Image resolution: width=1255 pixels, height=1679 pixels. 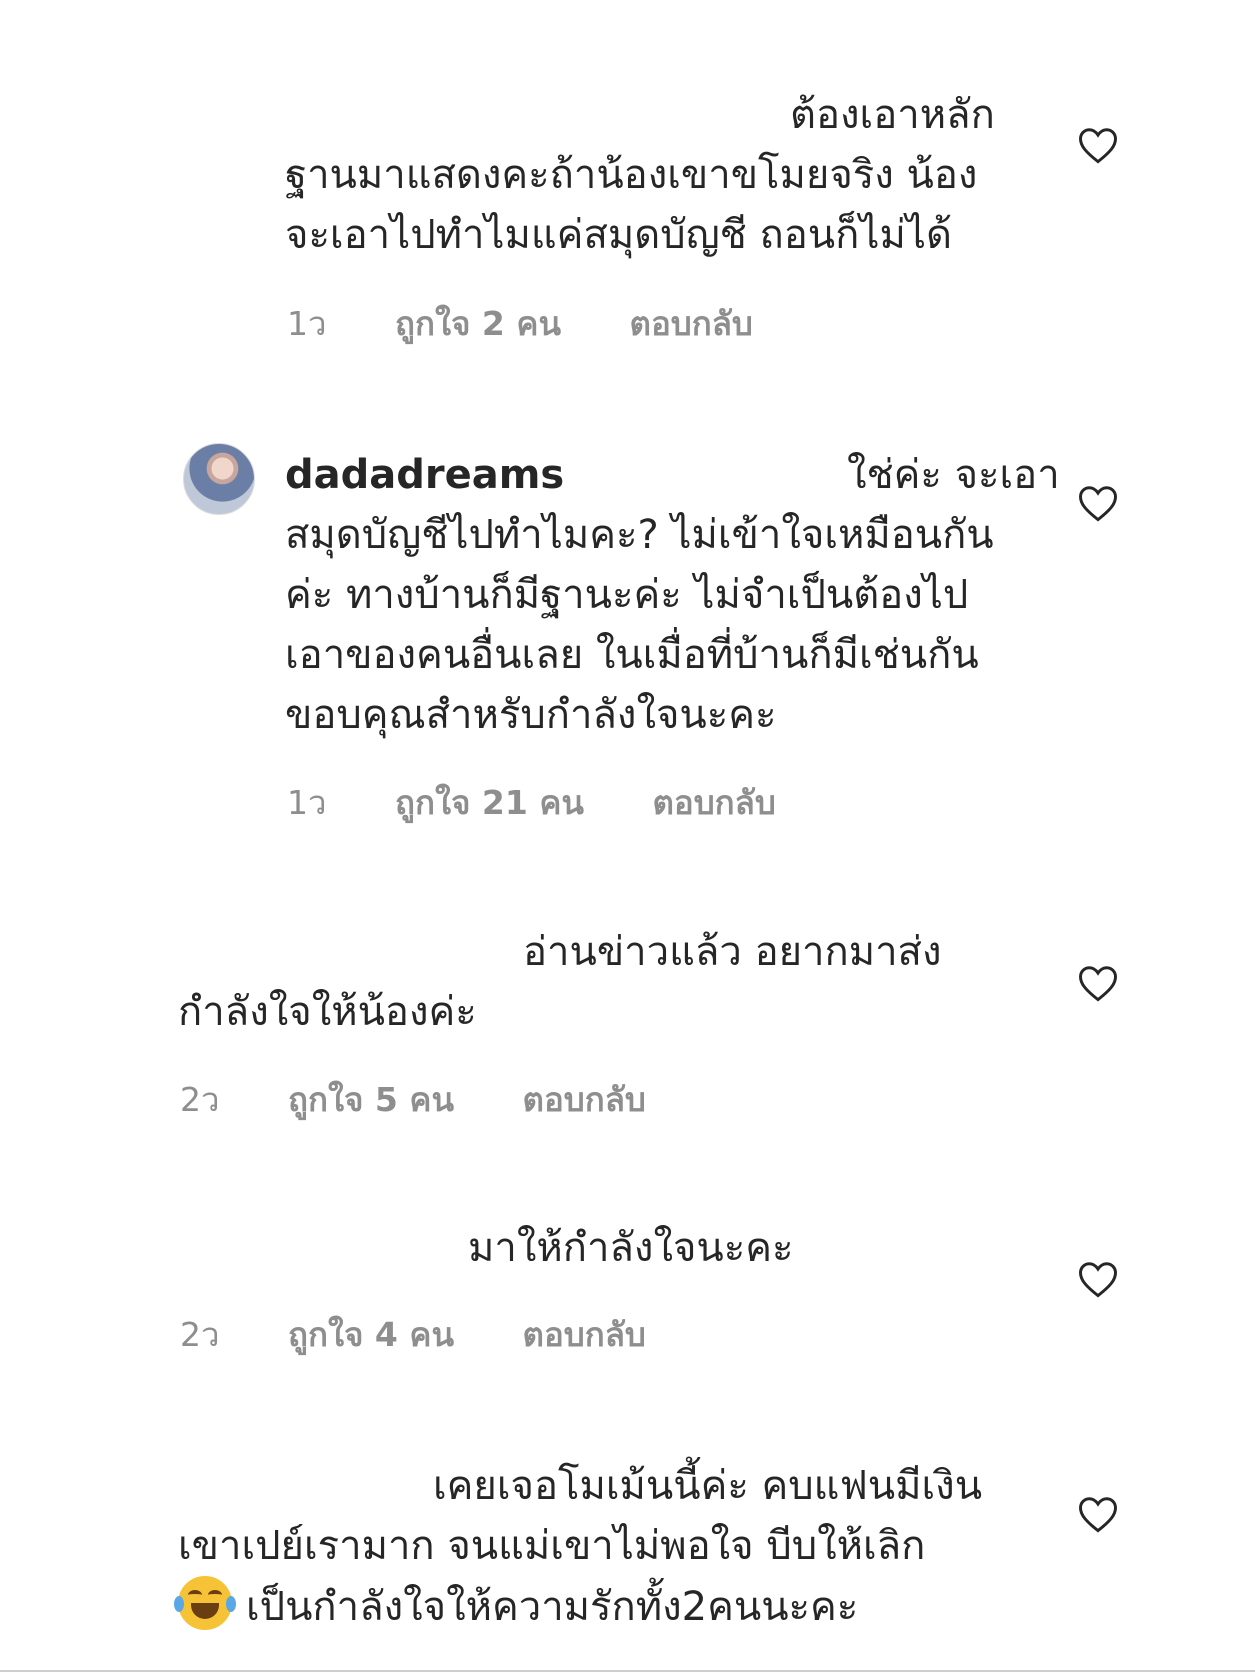 I want to click on comment-meta: 1ว ถูกใจ 2 คน ตอบกลับ, so click(x=549, y=323).